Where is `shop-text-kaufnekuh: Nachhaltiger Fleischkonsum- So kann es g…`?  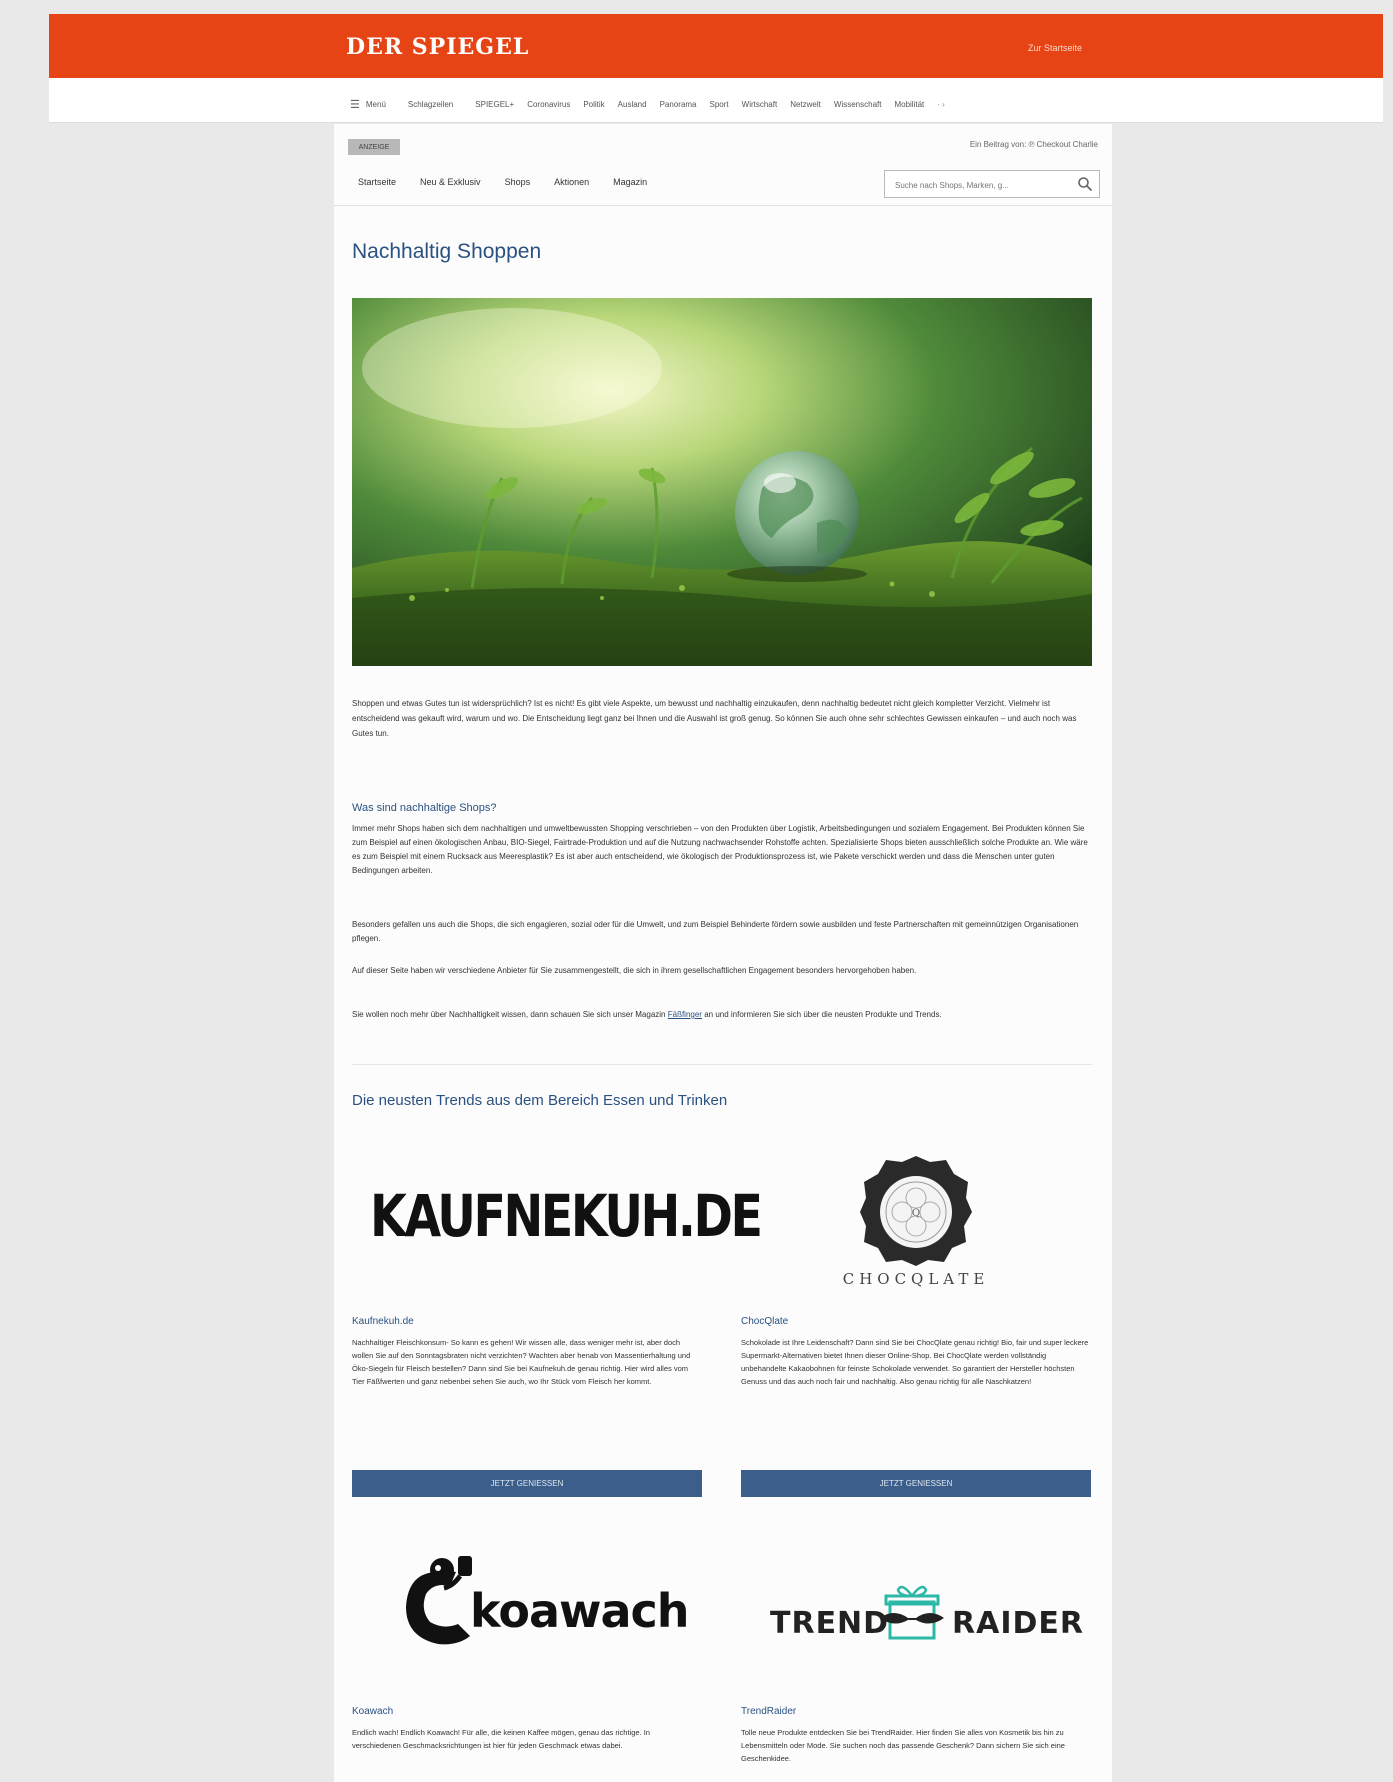
shop-text-kaufnekuh: Nachhaltiger Fleischkonsum- So kann es g… is located at coordinates (521, 1362).